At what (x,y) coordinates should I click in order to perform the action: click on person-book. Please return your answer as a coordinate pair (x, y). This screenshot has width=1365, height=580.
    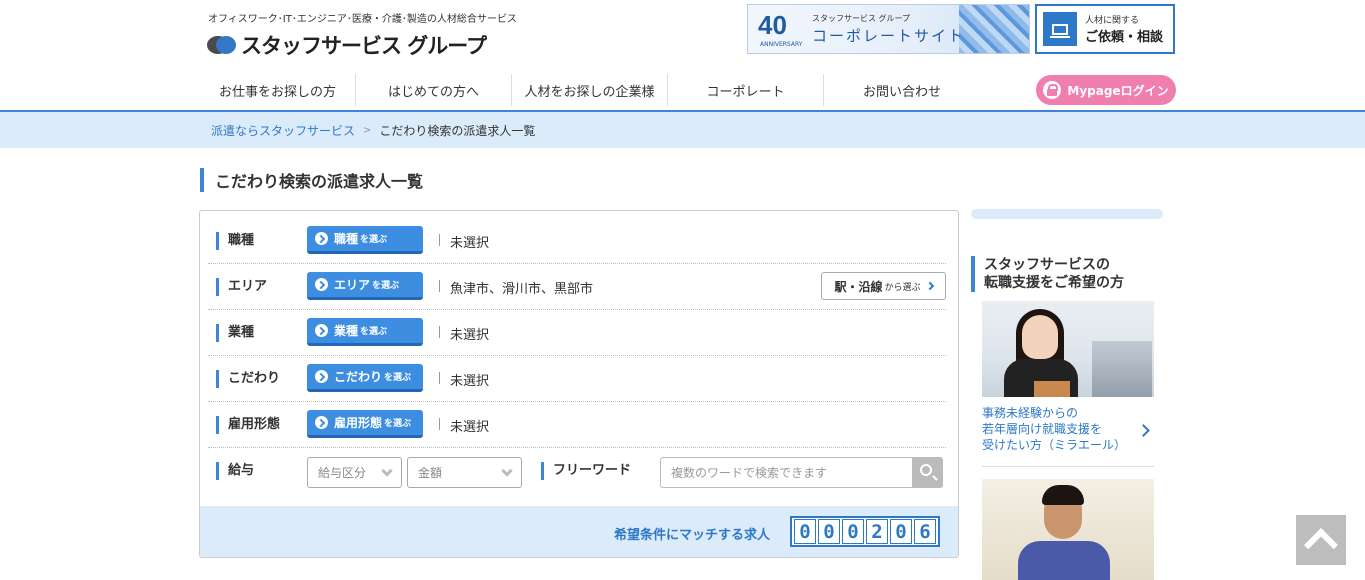
    Looking at the image, I should click on (1052, 389).